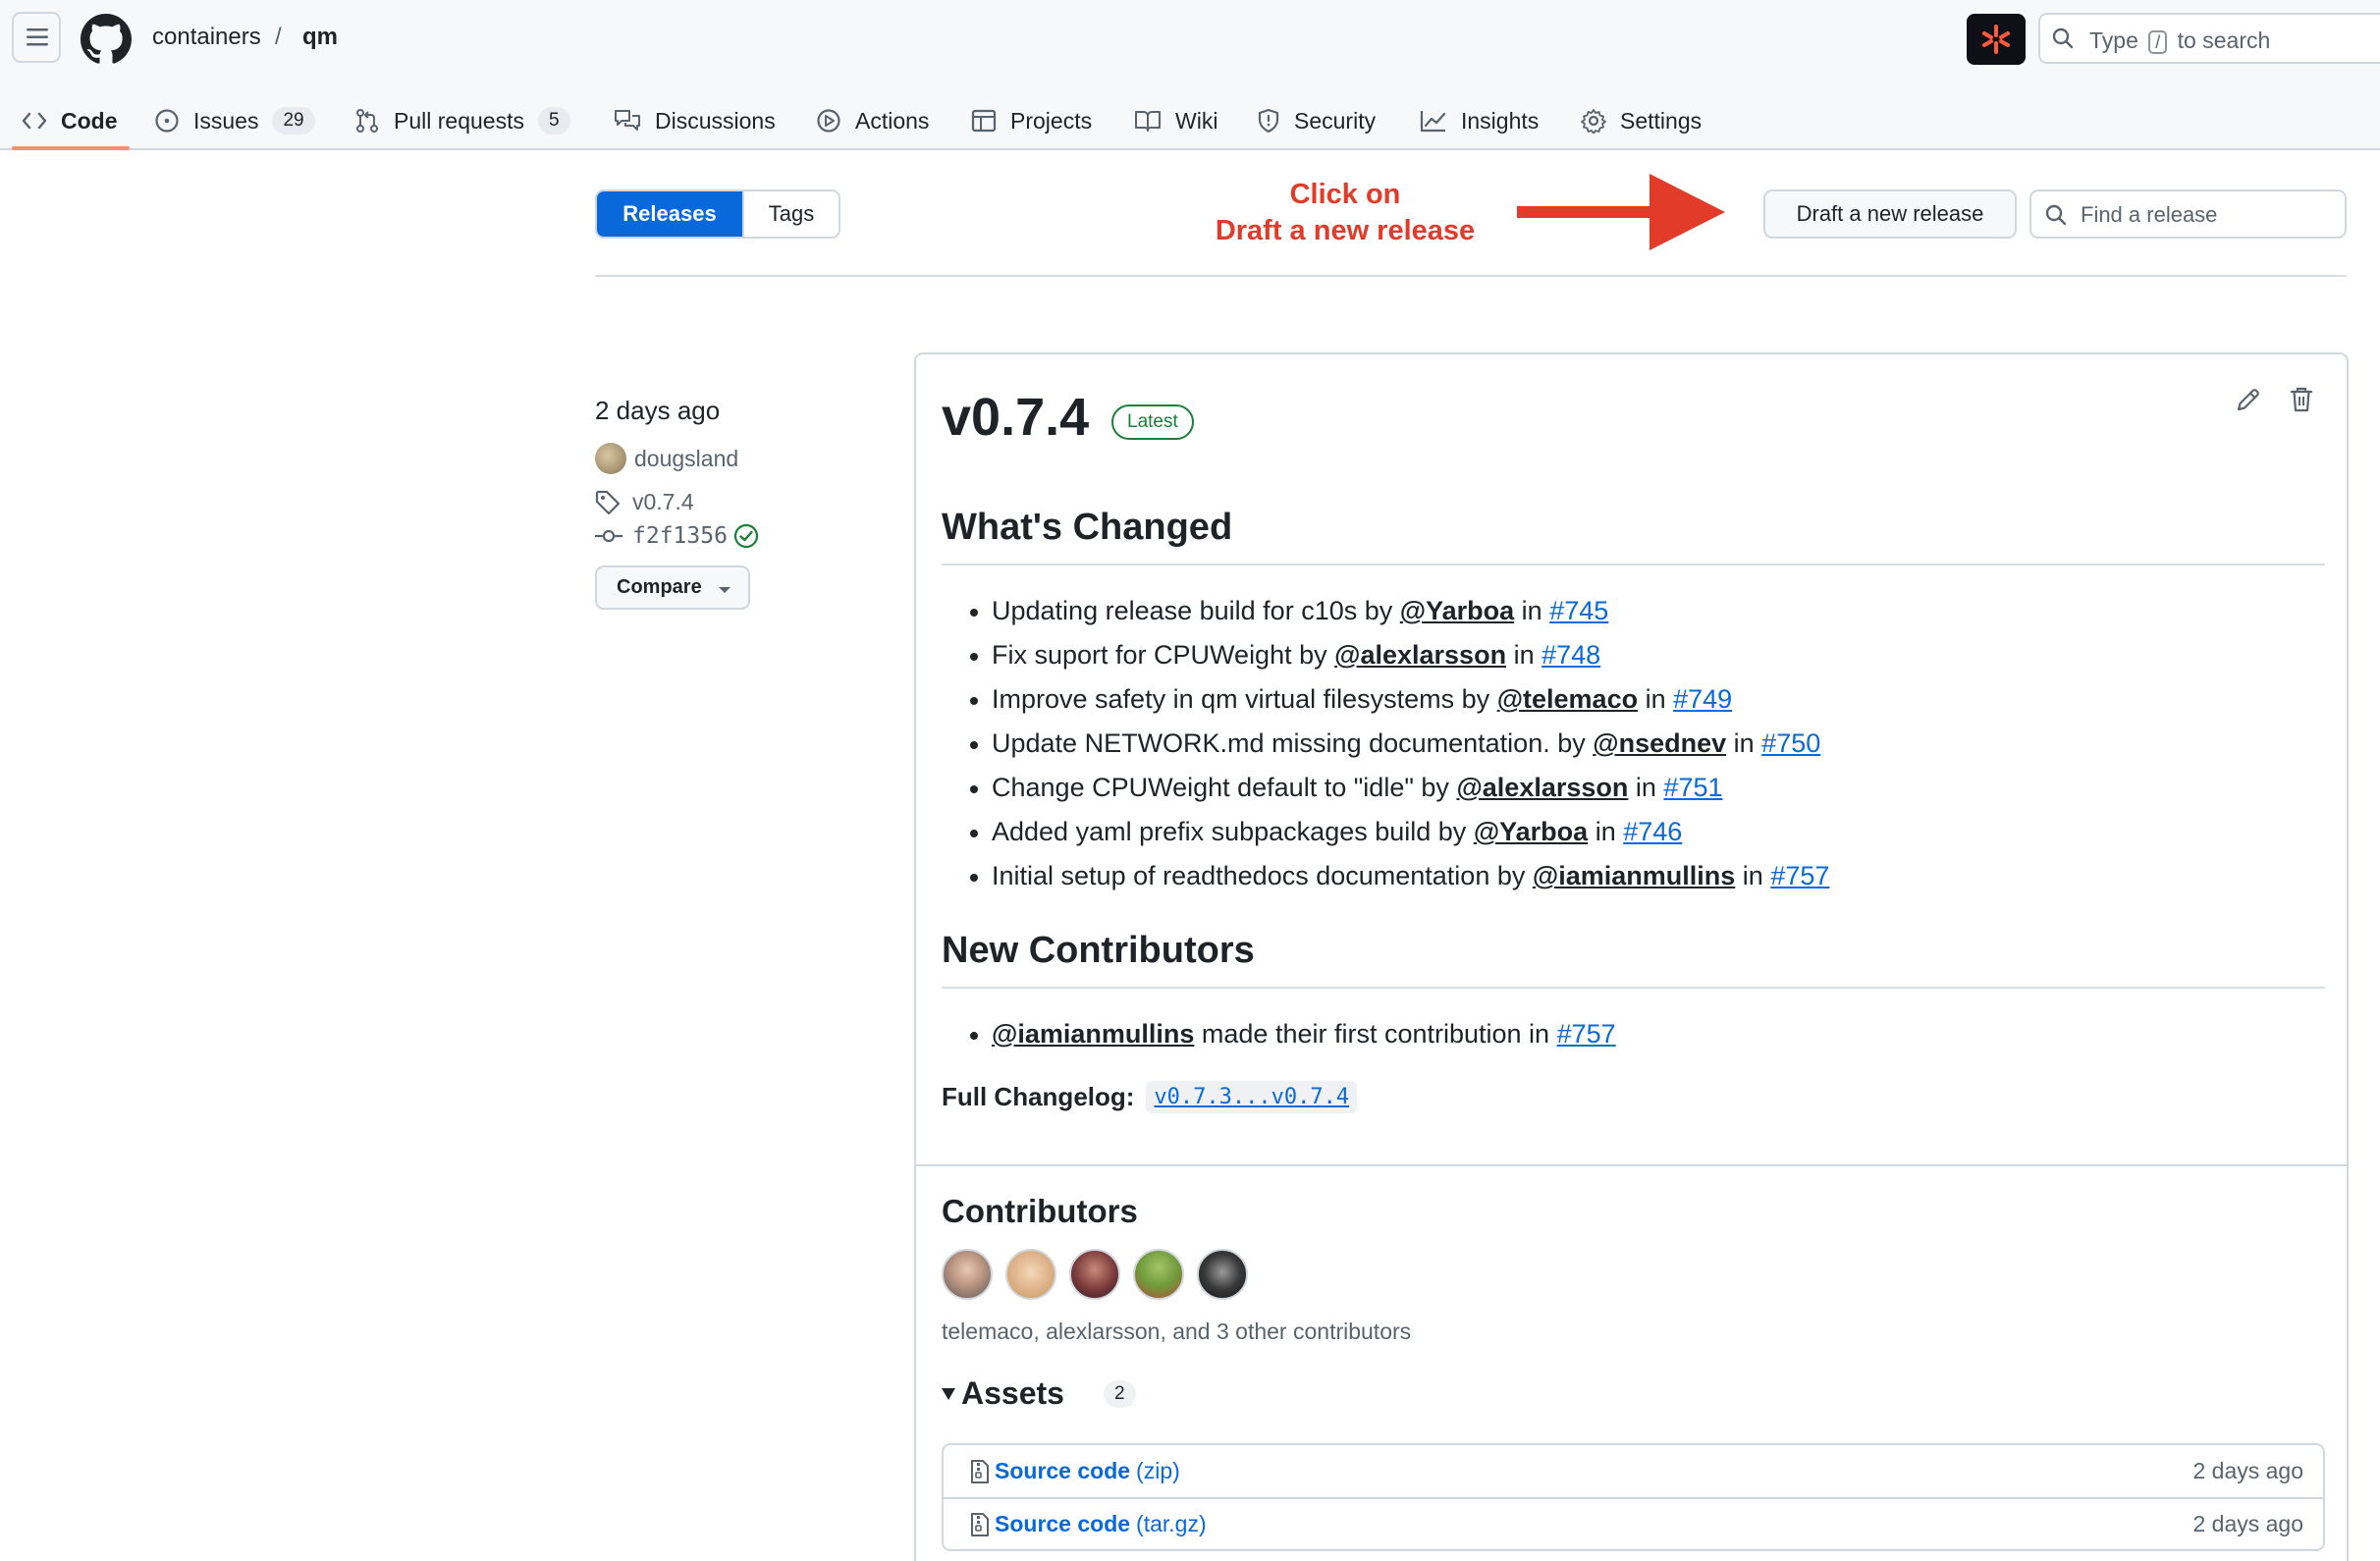 The width and height of the screenshot is (2380, 1561). I want to click on tab-label: Actions, so click(892, 121).